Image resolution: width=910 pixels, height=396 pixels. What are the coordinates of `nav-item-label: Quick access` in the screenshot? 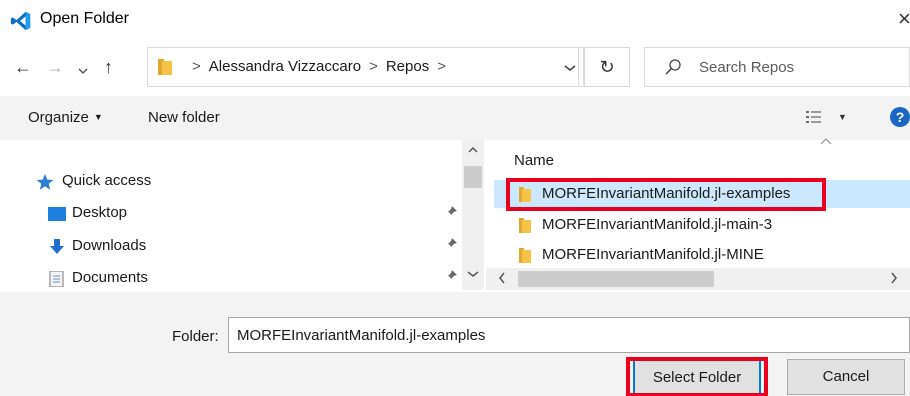 It's located at (107, 180).